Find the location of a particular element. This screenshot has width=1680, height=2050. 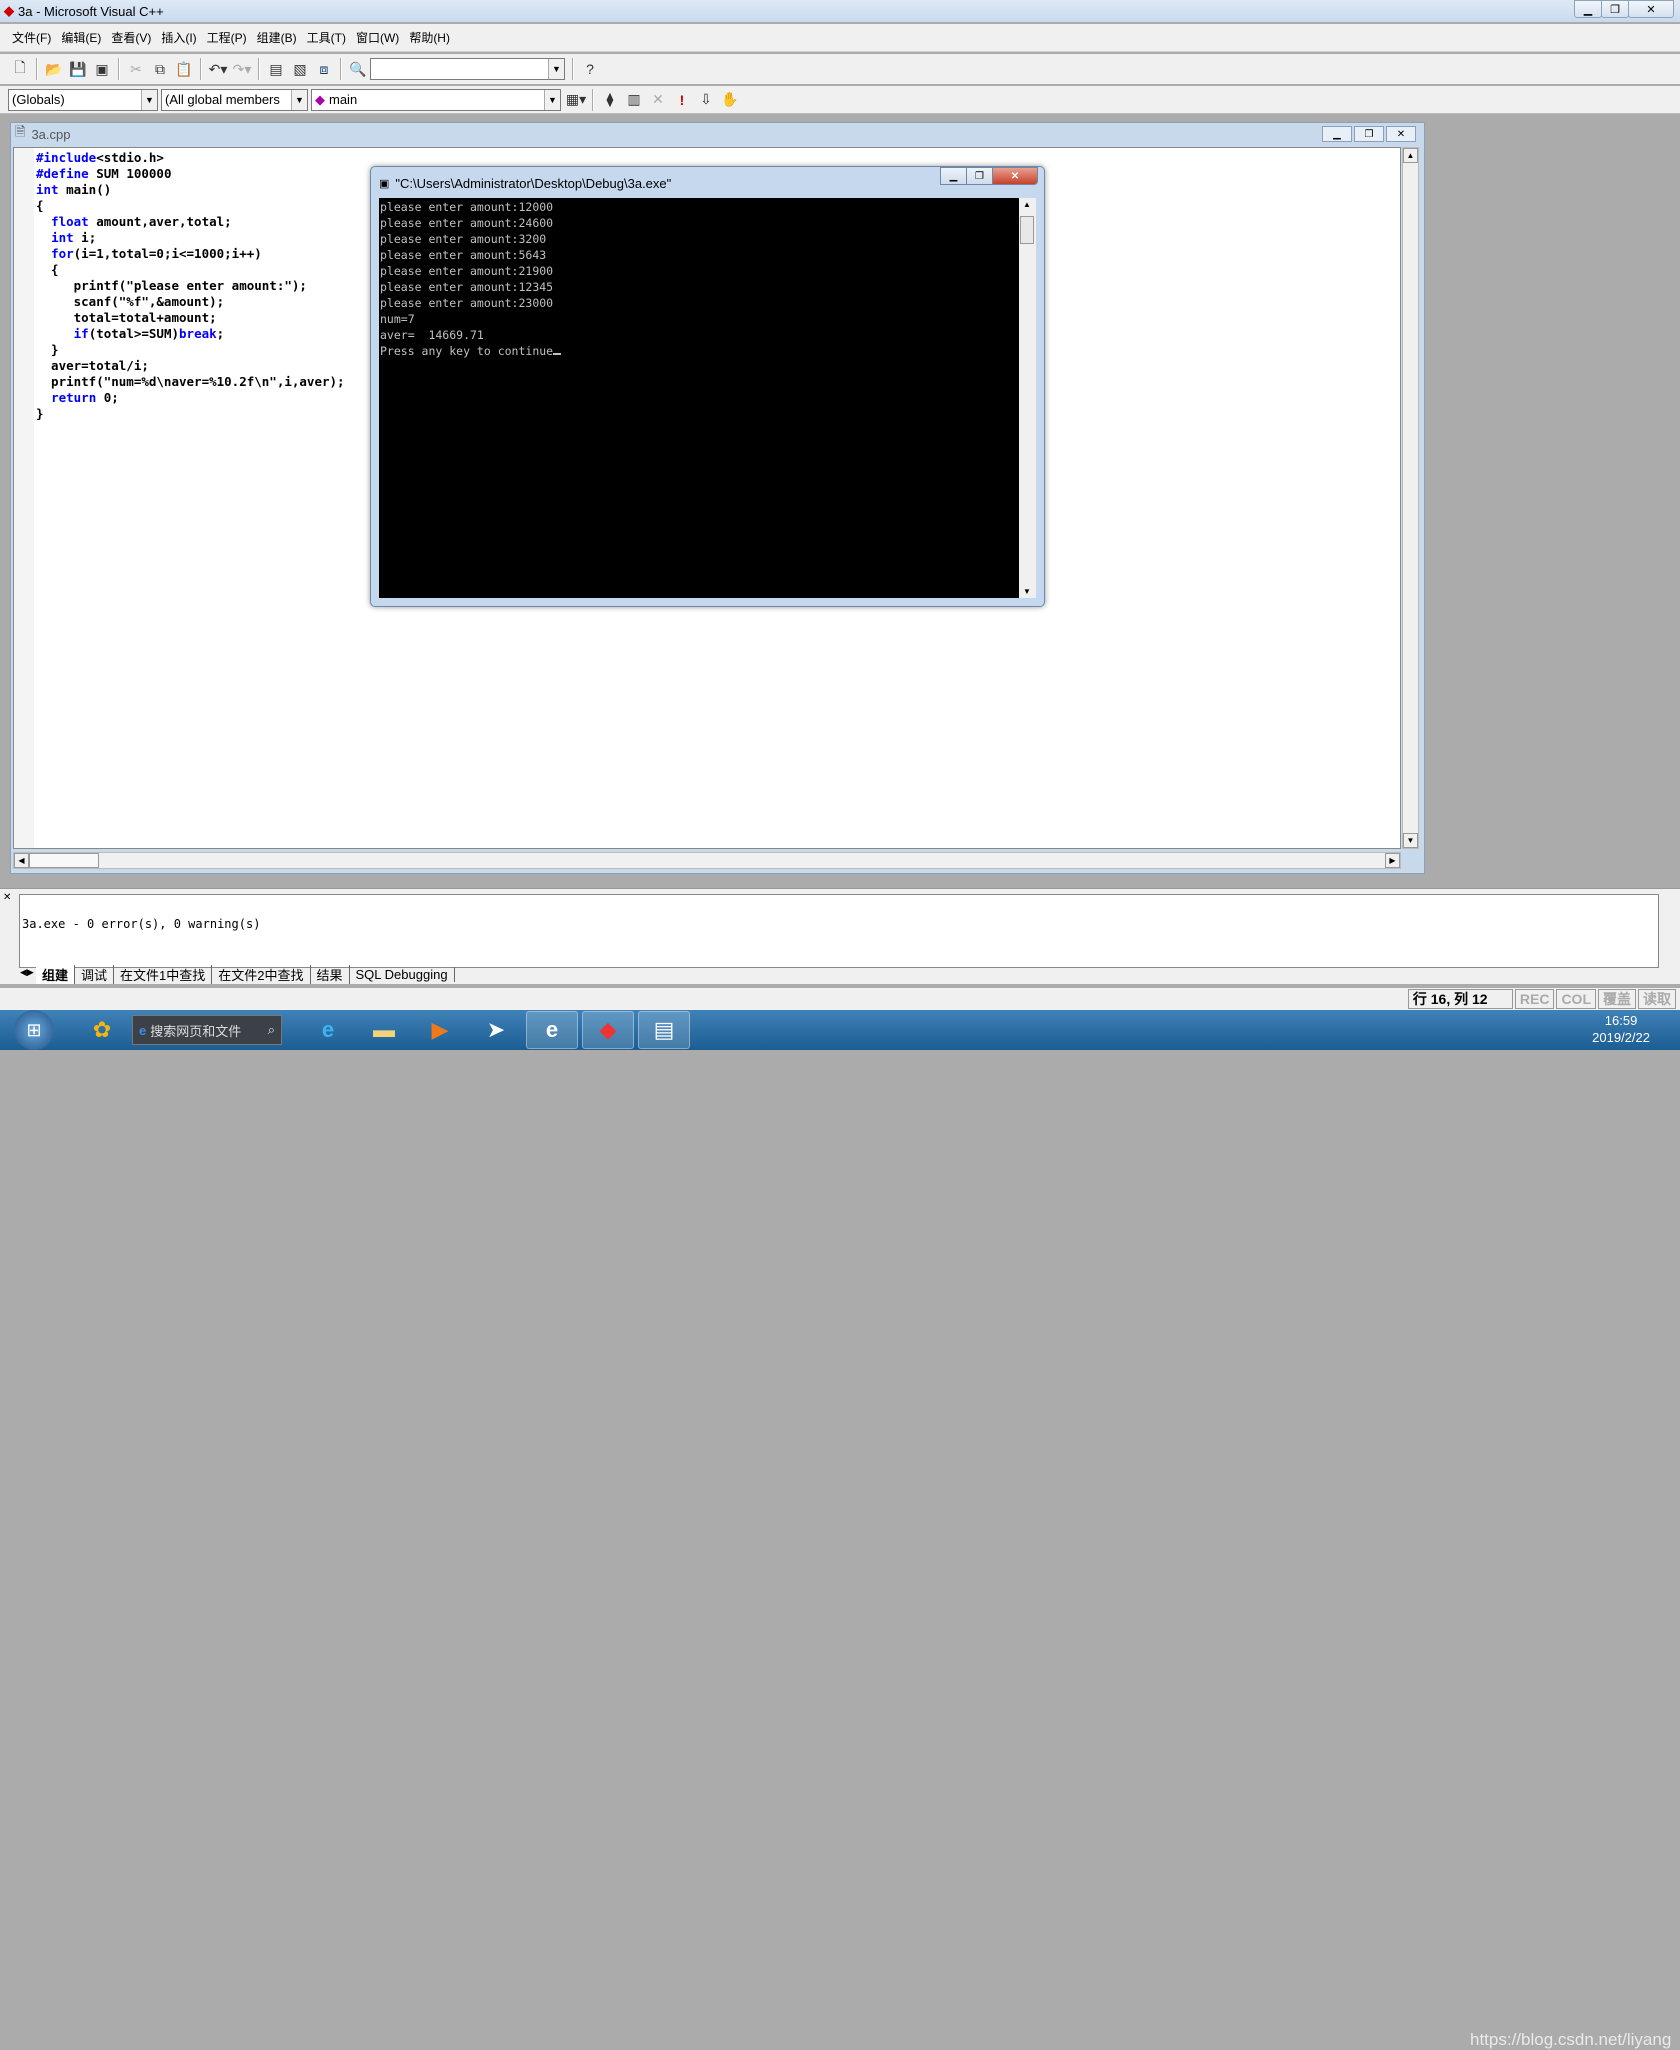

cut-icon: ✂ is located at coordinates (136, 69).